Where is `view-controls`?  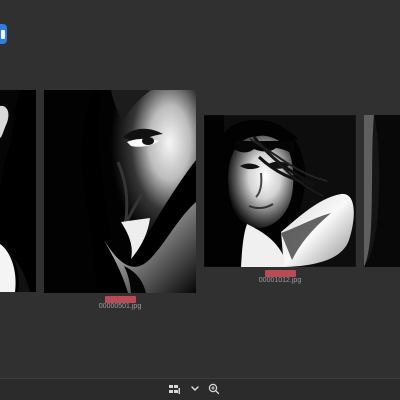
view-controls is located at coordinates (196, 389).